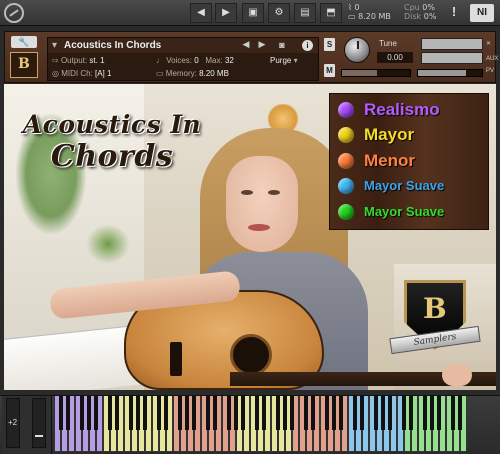 The image size is (500, 454). I want to click on next-instrument-icon: ▶, so click(262, 44).